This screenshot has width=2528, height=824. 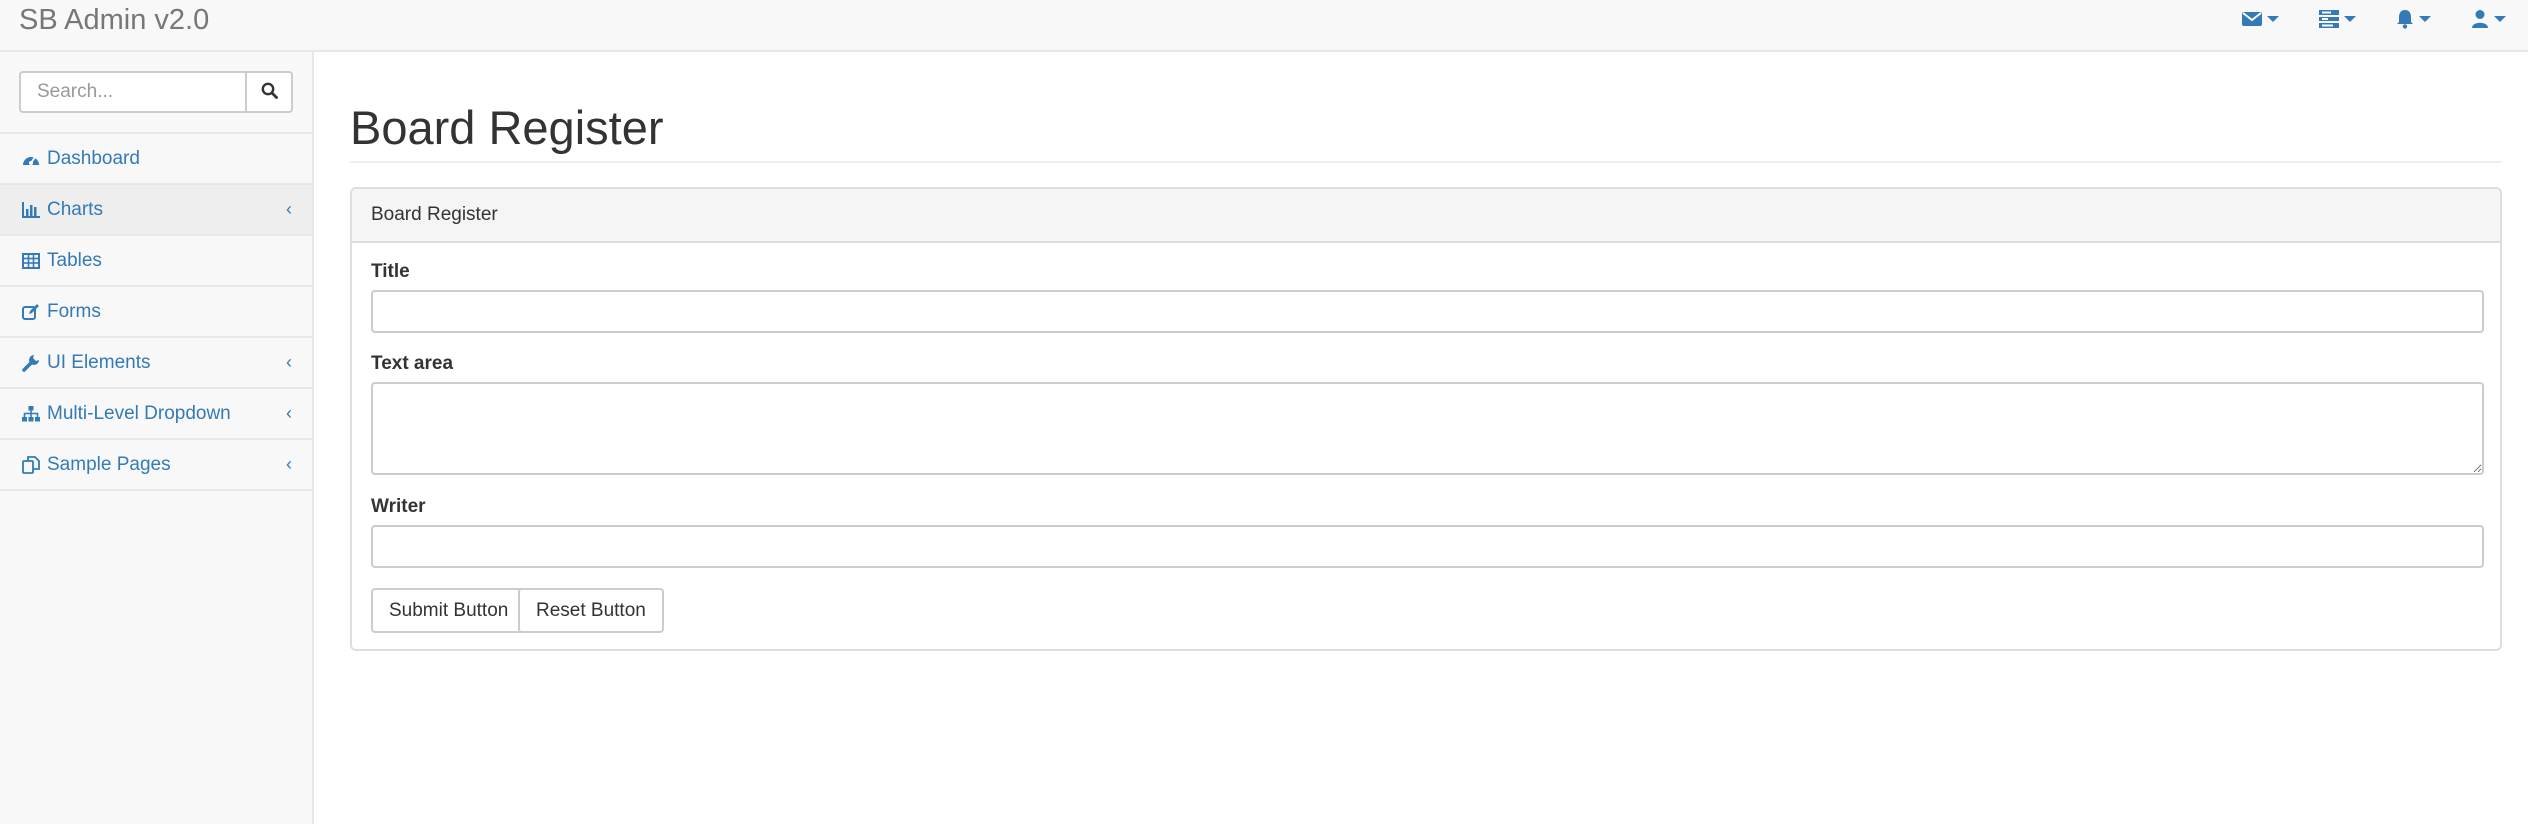 What do you see at coordinates (30, 464) in the screenshot?
I see `files-icon` at bounding box center [30, 464].